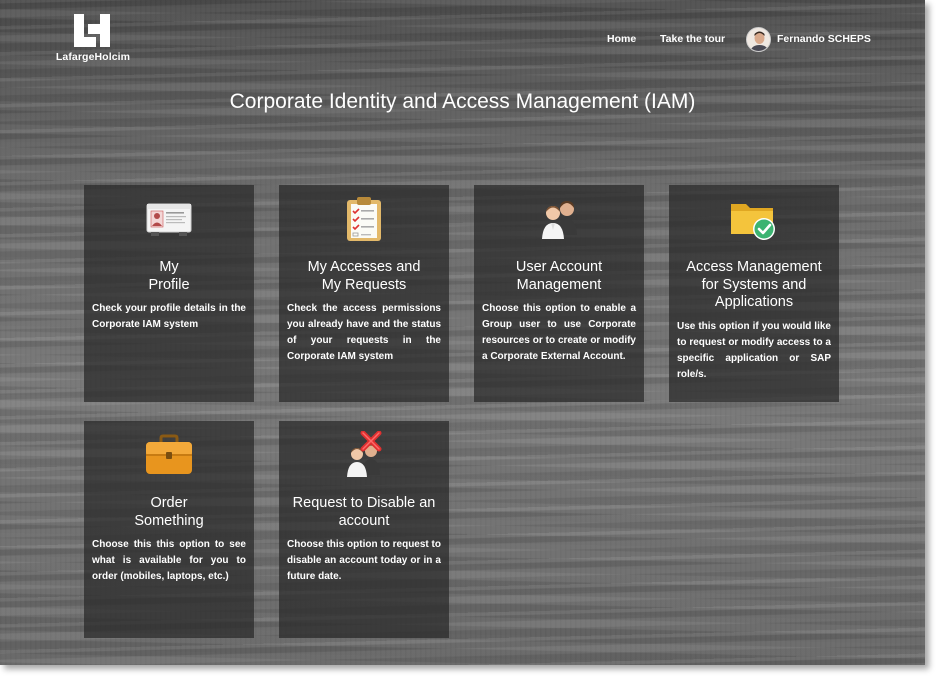  I want to click on briefcase-icon, so click(169, 454).